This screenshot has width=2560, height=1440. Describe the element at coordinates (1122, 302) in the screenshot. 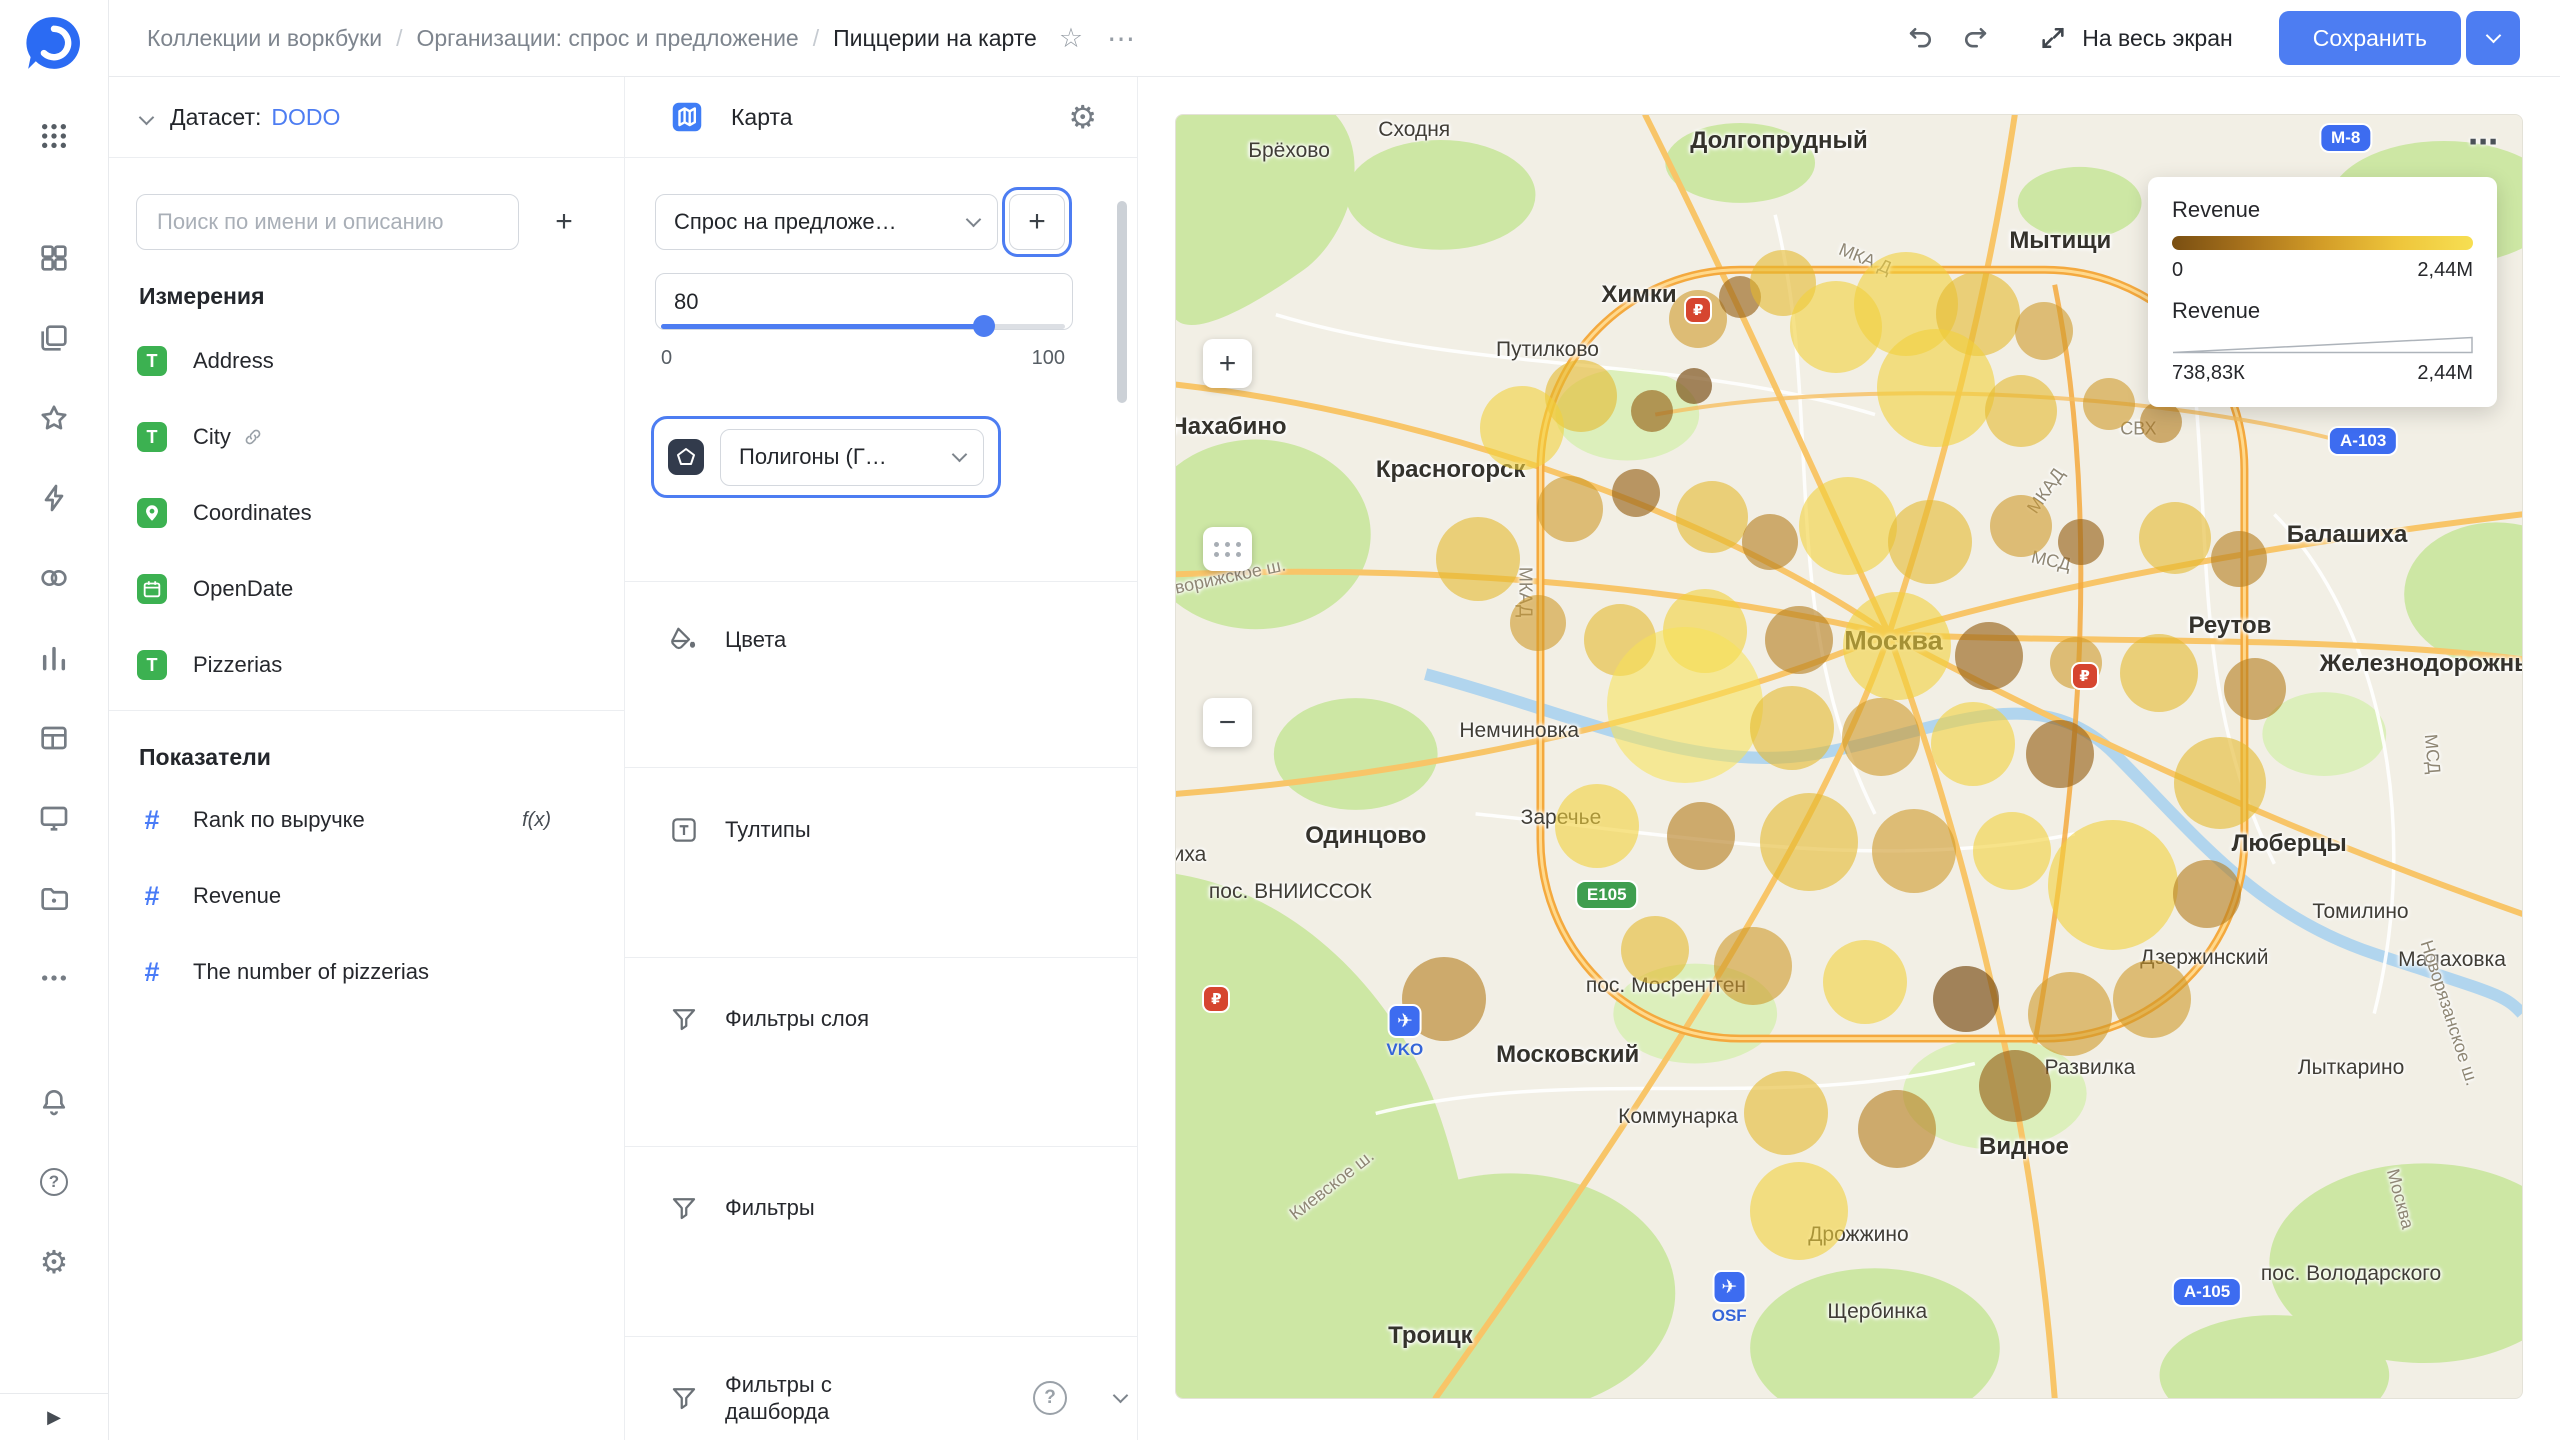

I see `settings-scrollbar-thumb` at that location.